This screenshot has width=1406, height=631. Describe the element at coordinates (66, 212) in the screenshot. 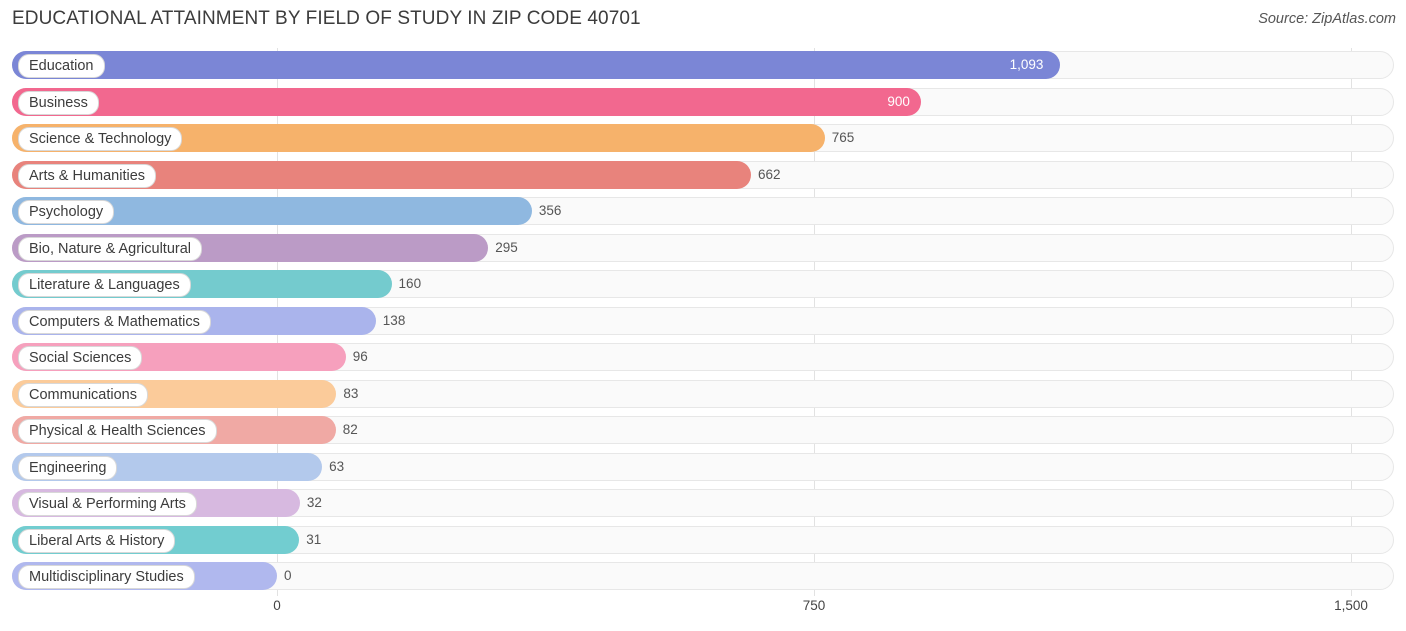

I see `bar-label: Psychology` at that location.